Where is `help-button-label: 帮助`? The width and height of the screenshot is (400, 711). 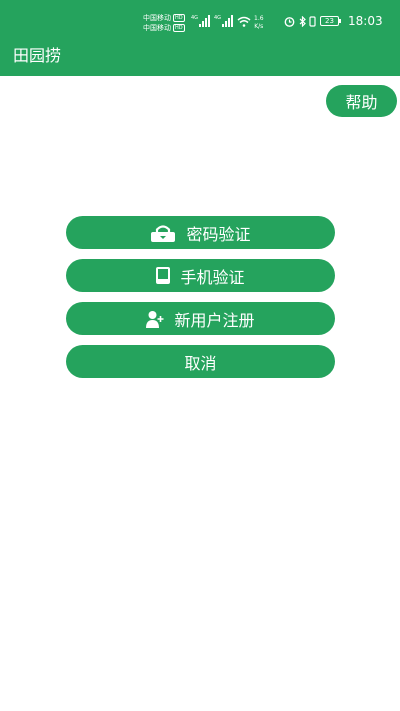 help-button-label: 帮助 is located at coordinates (361, 102).